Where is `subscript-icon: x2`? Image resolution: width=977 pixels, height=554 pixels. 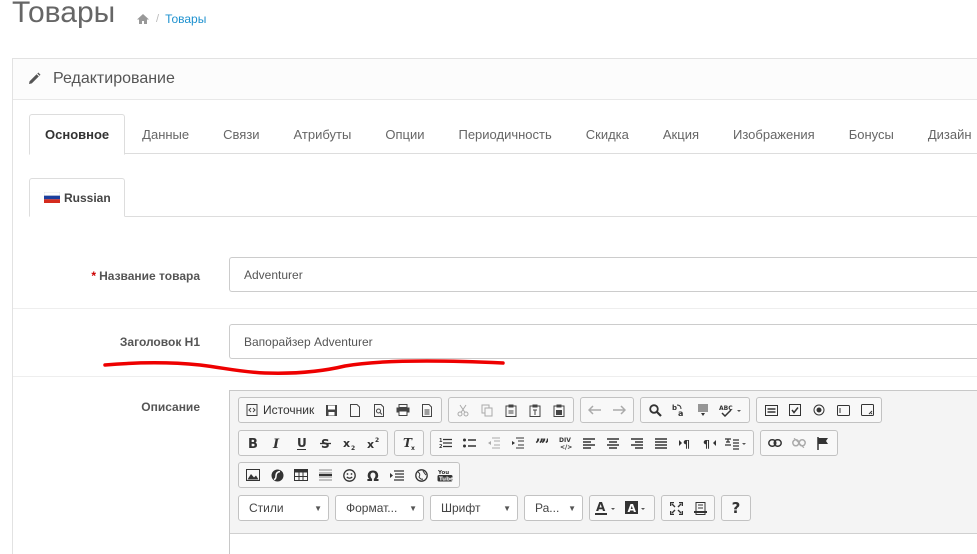 subscript-icon: x2 is located at coordinates (349, 443).